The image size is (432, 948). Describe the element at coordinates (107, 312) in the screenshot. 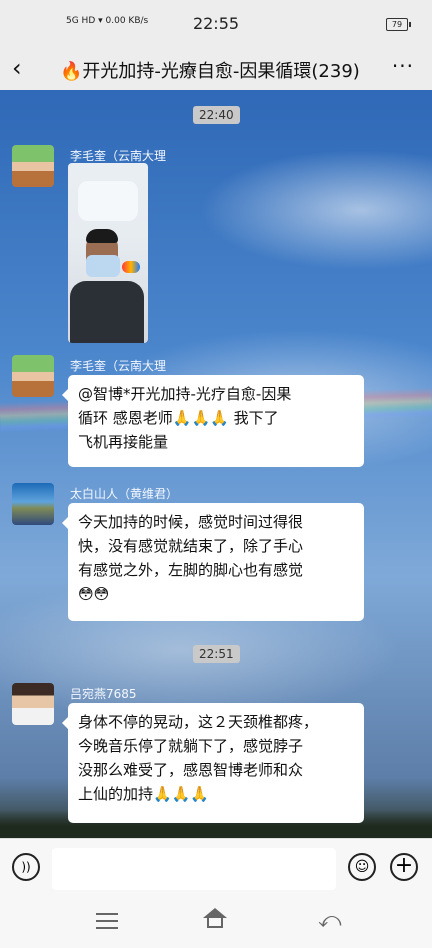

I see `photo-person-body` at that location.